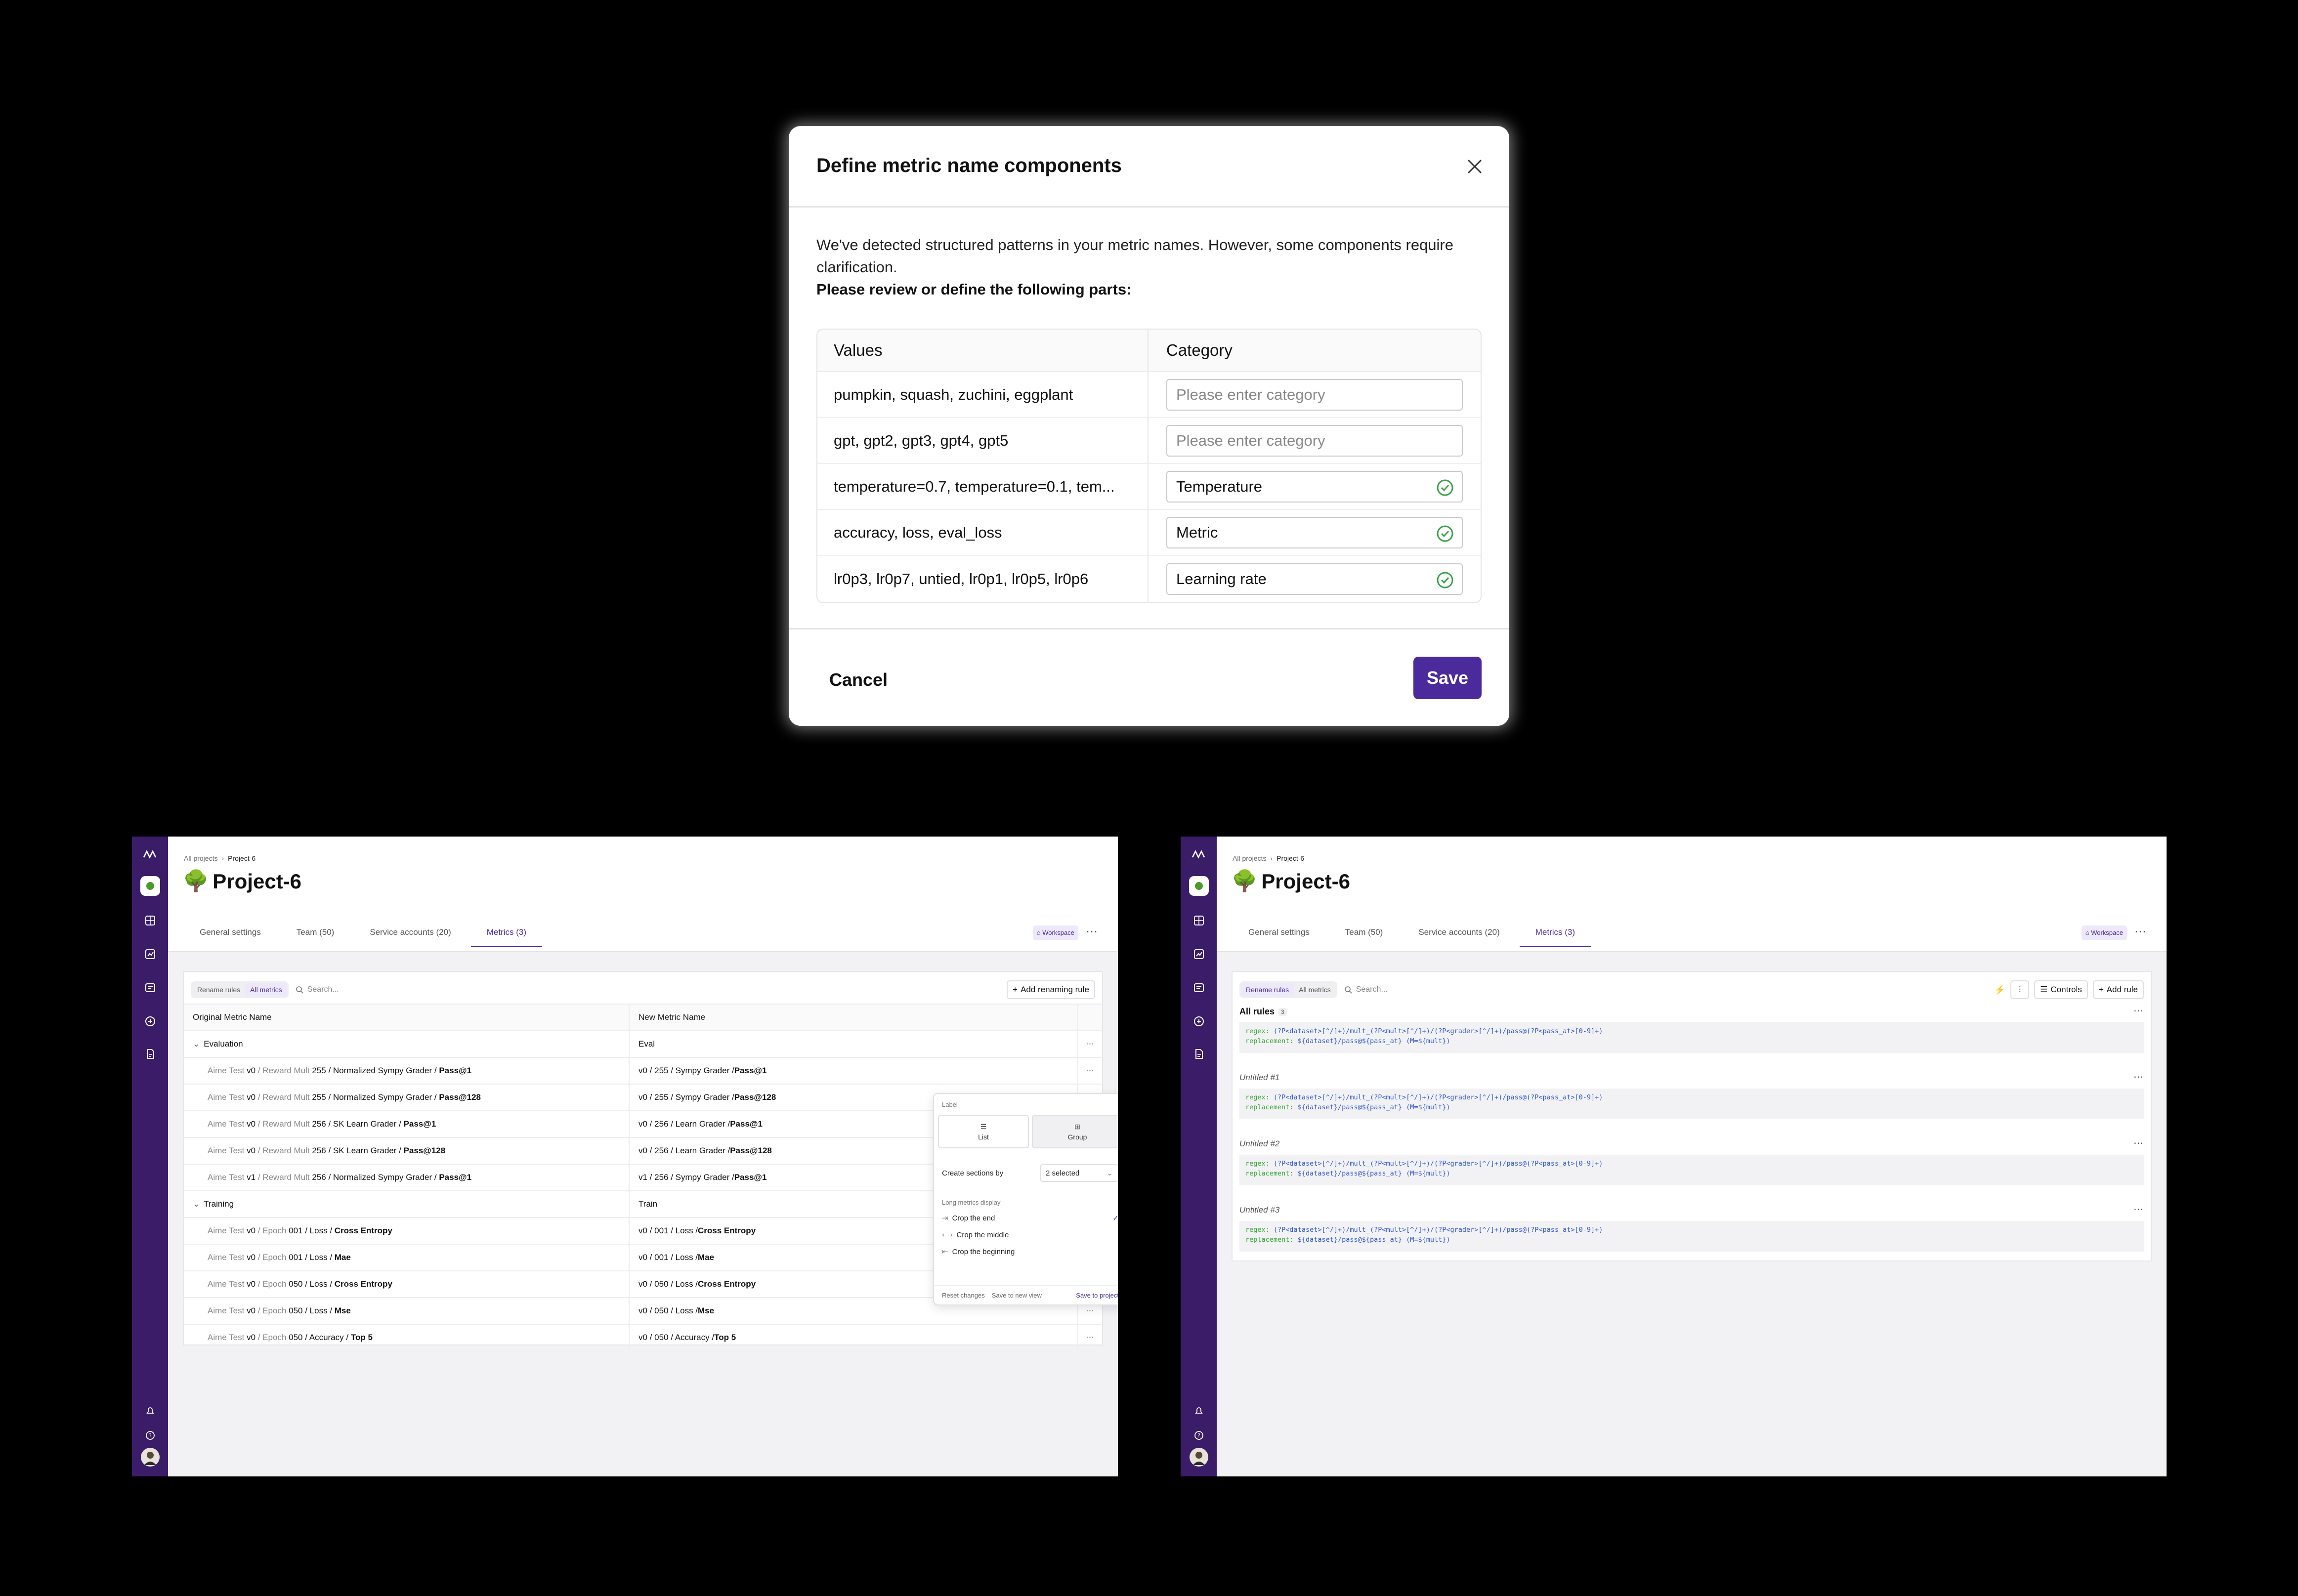  What do you see at coordinates (983, 1131) in the screenshot?
I see `option-list: ☰ List` at bounding box center [983, 1131].